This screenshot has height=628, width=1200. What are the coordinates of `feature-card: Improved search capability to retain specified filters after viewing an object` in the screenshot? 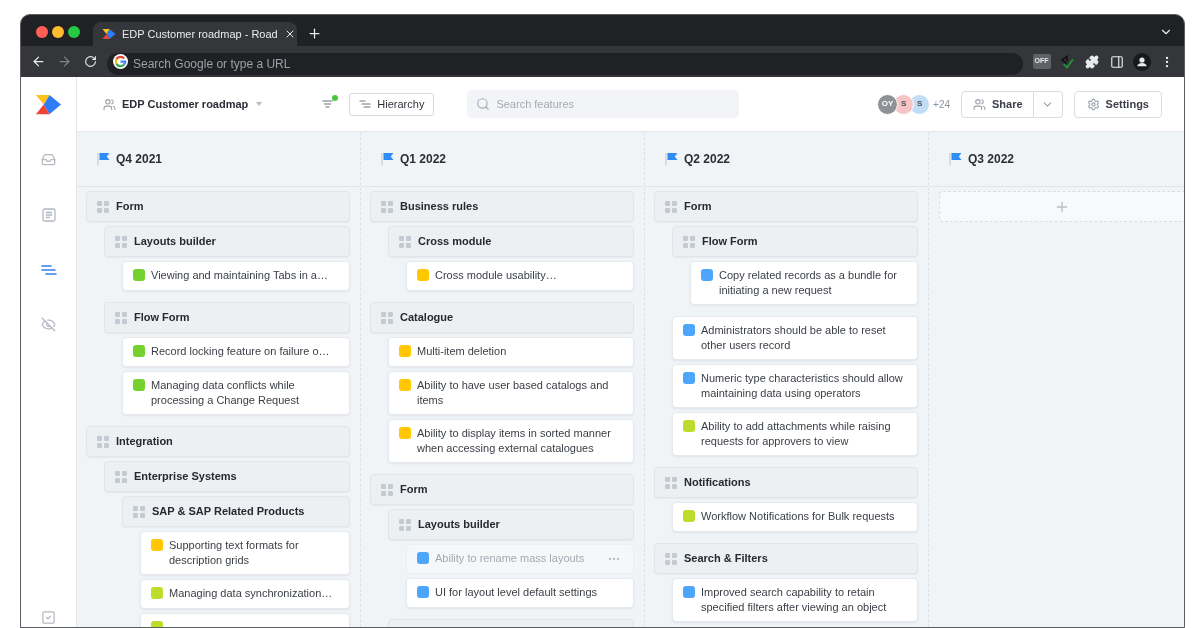 It's located at (795, 600).